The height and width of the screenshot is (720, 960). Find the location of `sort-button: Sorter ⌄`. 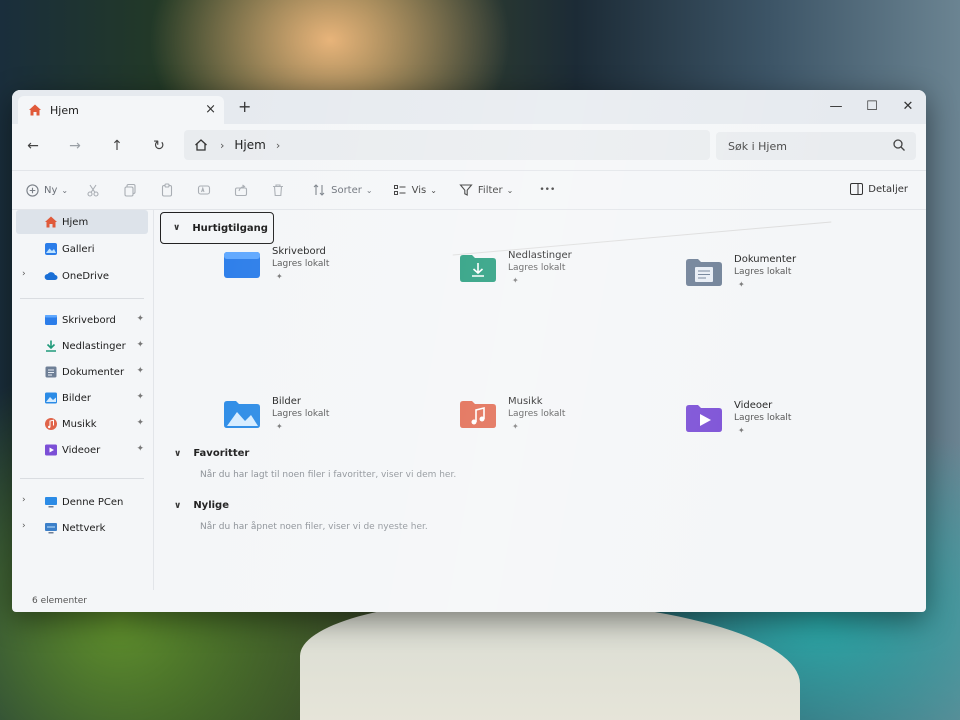

sort-button: Sorter ⌄ is located at coordinates (342, 190).